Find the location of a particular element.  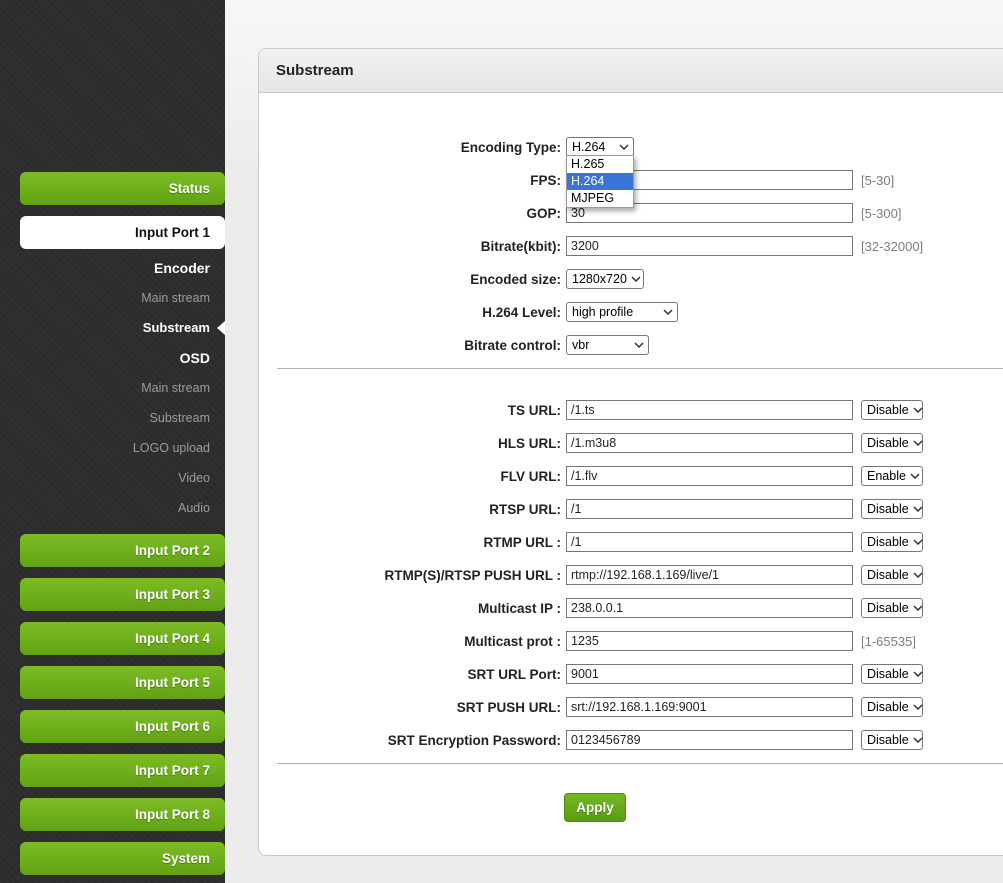

hls-url-input is located at coordinates (709, 443).